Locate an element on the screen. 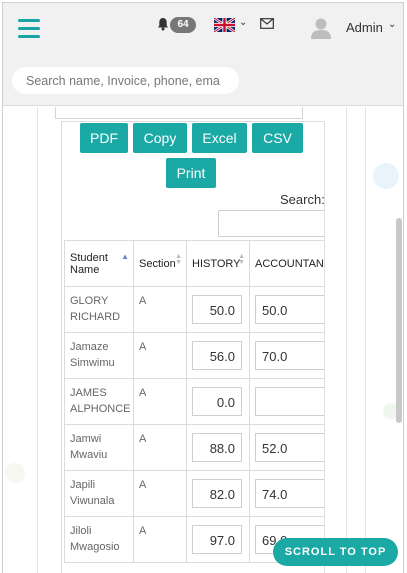 The height and width of the screenshot is (573, 407). history-cell: 88.0 is located at coordinates (218, 447).